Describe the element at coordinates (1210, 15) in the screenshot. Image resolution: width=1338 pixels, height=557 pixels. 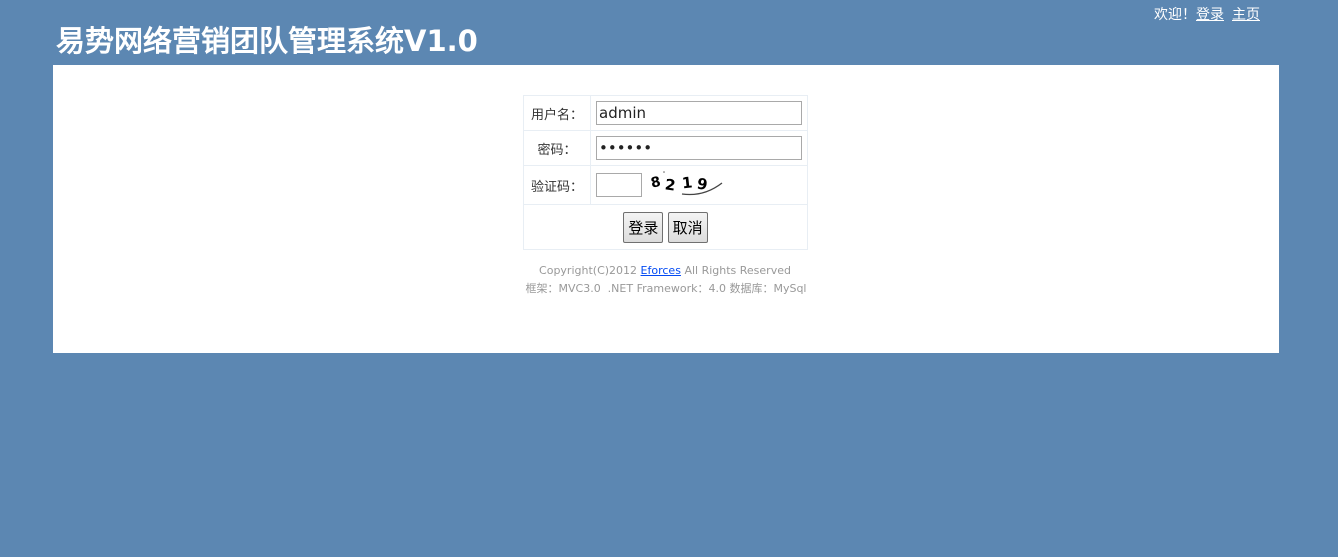
I see `login-link: 登录` at that location.